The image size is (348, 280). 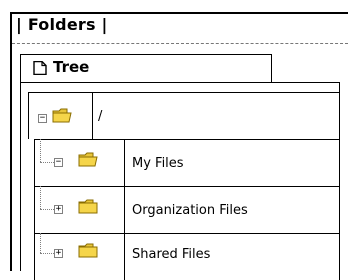 I want to click on tree-row-shared-files: + Shared Files, so click(x=187, y=256).